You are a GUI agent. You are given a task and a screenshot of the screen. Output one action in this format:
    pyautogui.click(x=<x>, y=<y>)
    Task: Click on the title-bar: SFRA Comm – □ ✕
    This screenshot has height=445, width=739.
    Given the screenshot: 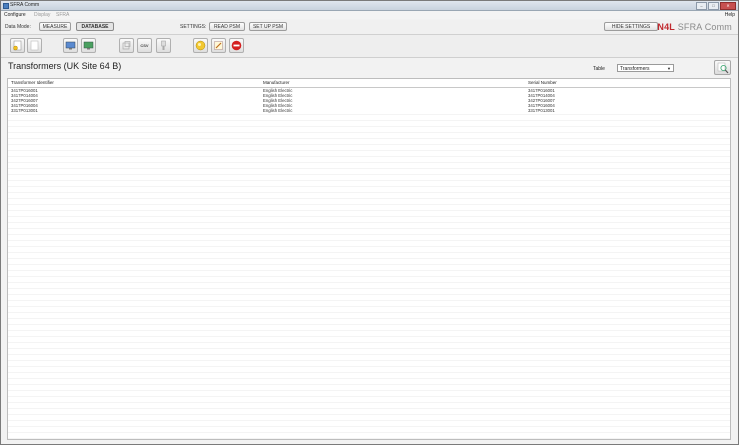 What is the action you would take?
    pyautogui.click(x=369, y=6)
    